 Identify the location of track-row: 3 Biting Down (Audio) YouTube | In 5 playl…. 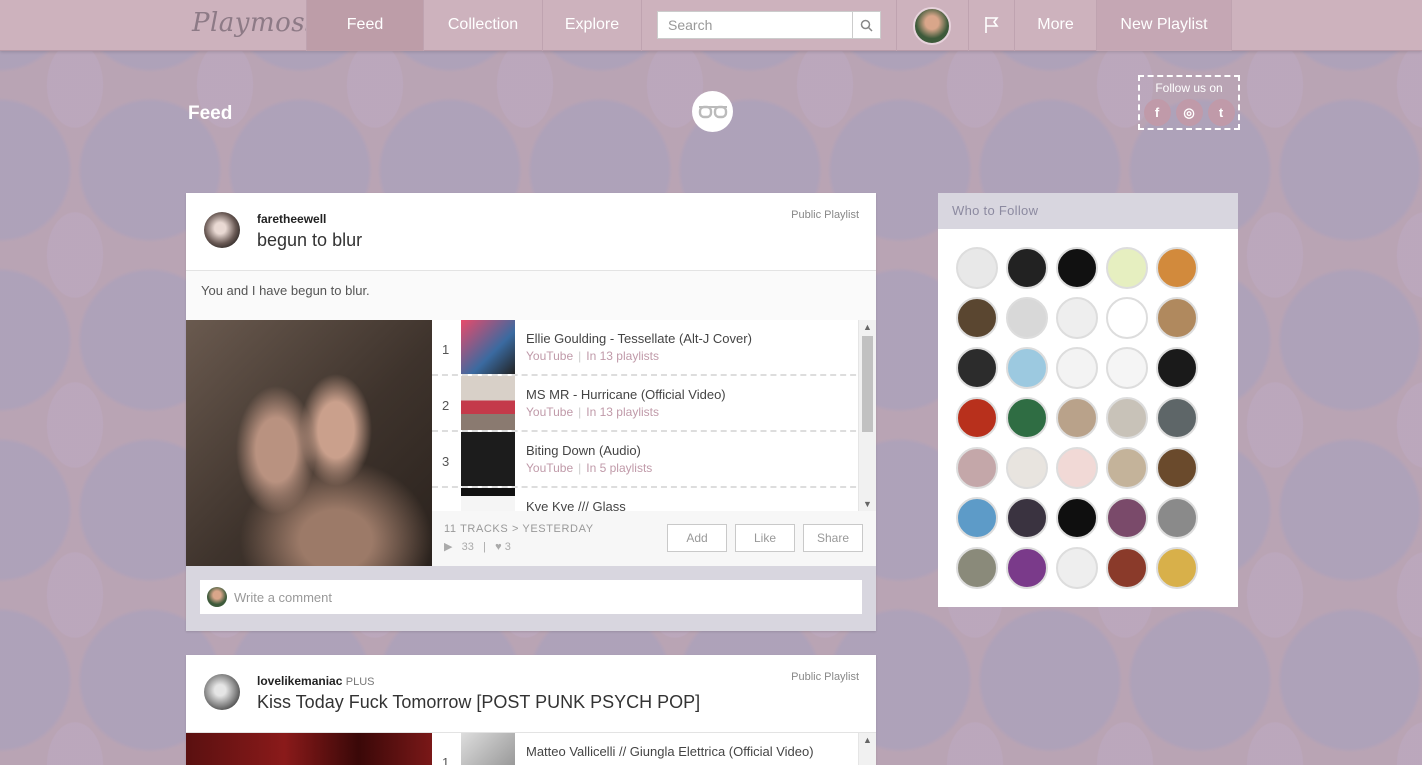
(654, 460).